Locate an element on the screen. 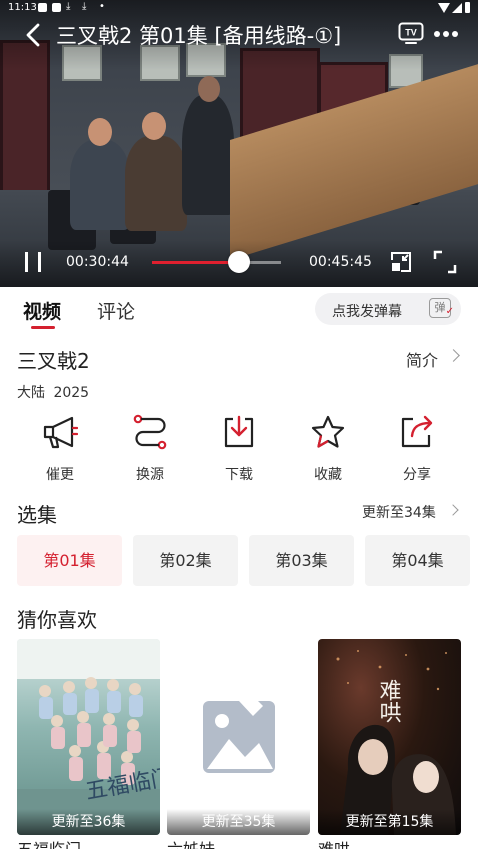 The image size is (478, 849). picture-in-picture-button is located at coordinates (401, 262).